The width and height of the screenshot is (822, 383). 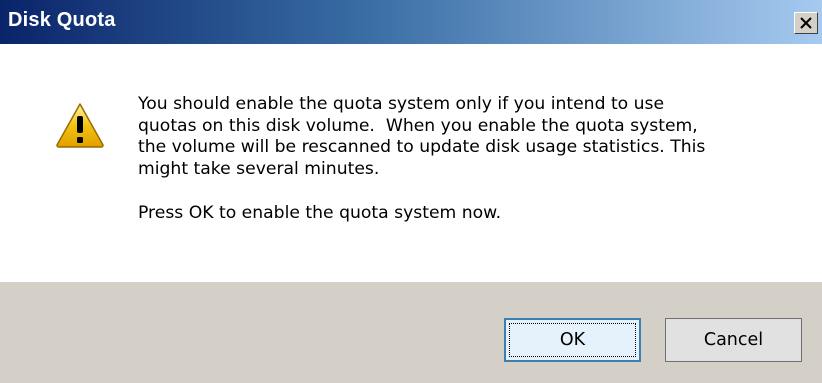 I want to click on close-button, so click(x=806, y=23).